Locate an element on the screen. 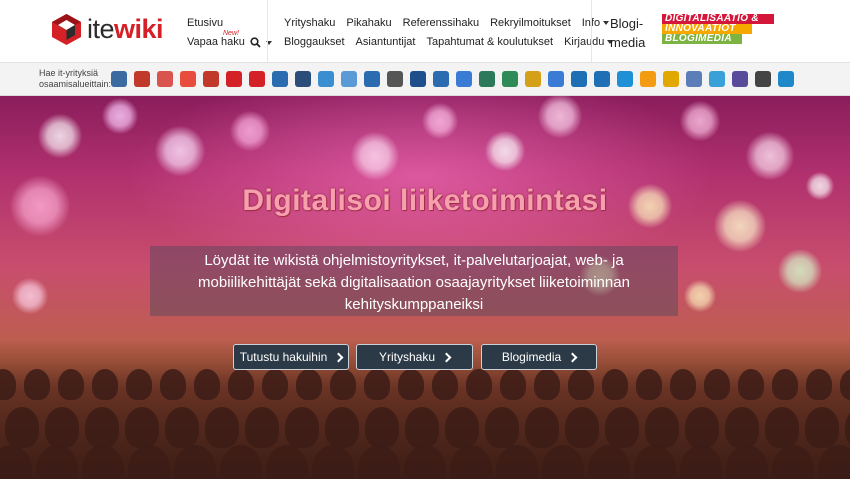 The width and height of the screenshot is (850, 479). category-win-icon is located at coordinates (556, 79).